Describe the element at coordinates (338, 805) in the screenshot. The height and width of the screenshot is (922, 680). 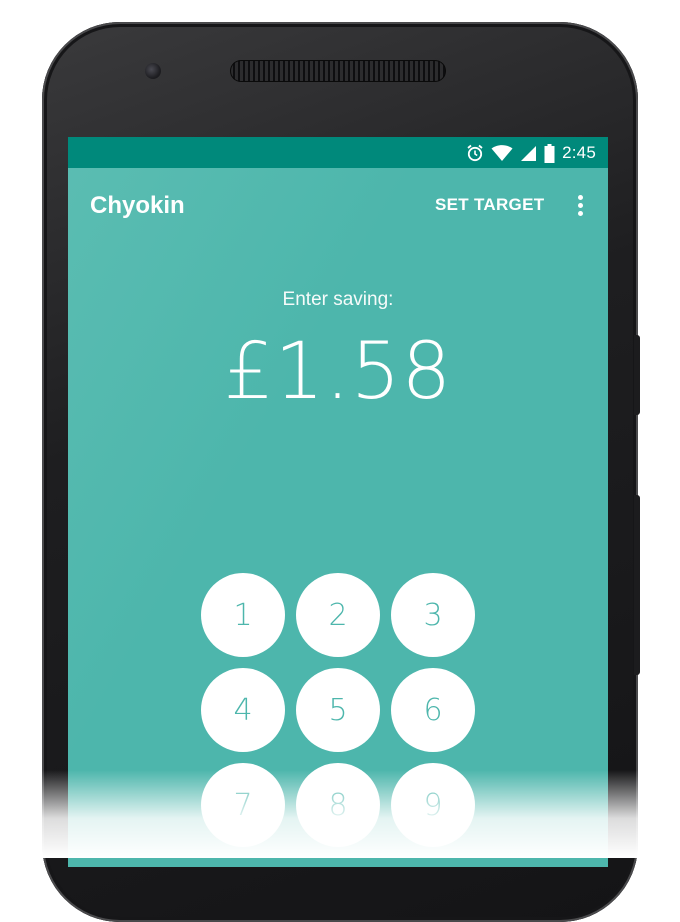
I see `keypad-key-8: 8` at that location.